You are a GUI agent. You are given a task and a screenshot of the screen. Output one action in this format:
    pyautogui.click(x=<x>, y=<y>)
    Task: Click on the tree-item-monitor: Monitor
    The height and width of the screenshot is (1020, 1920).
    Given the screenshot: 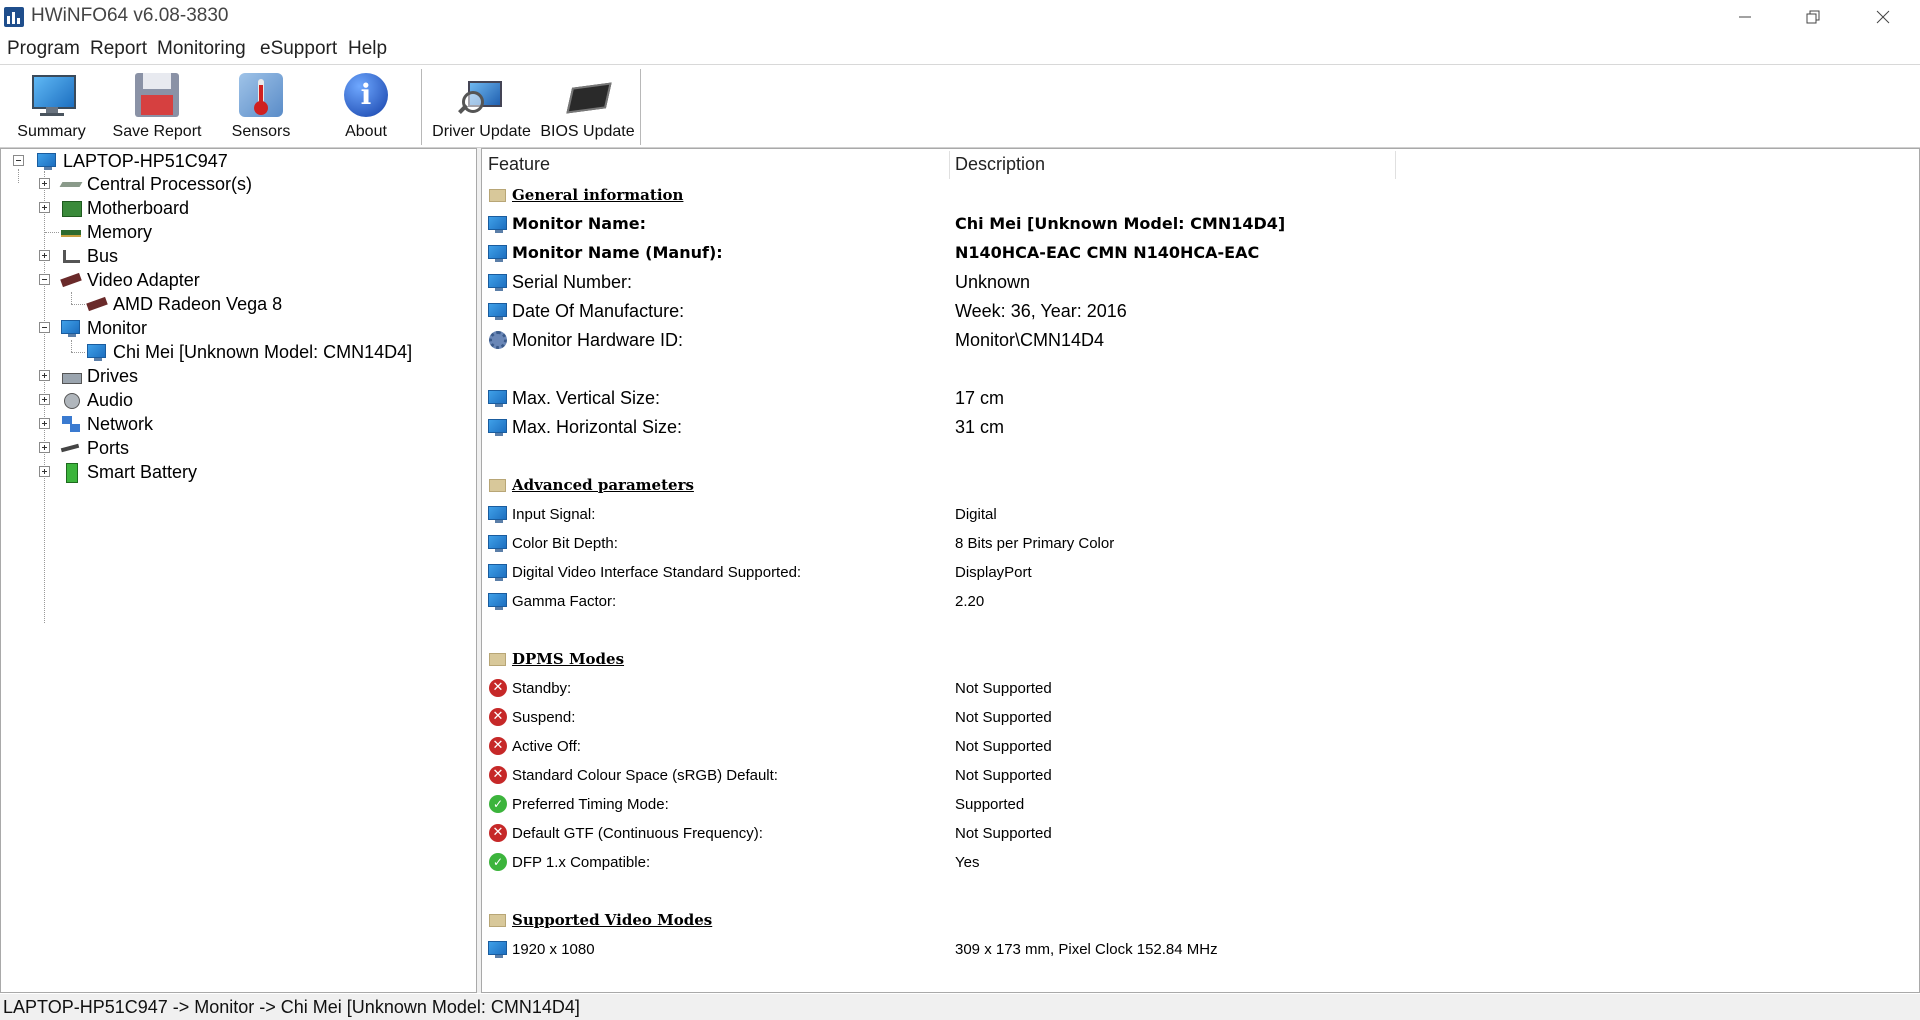 What is the action you would take?
    pyautogui.click(x=104, y=328)
    